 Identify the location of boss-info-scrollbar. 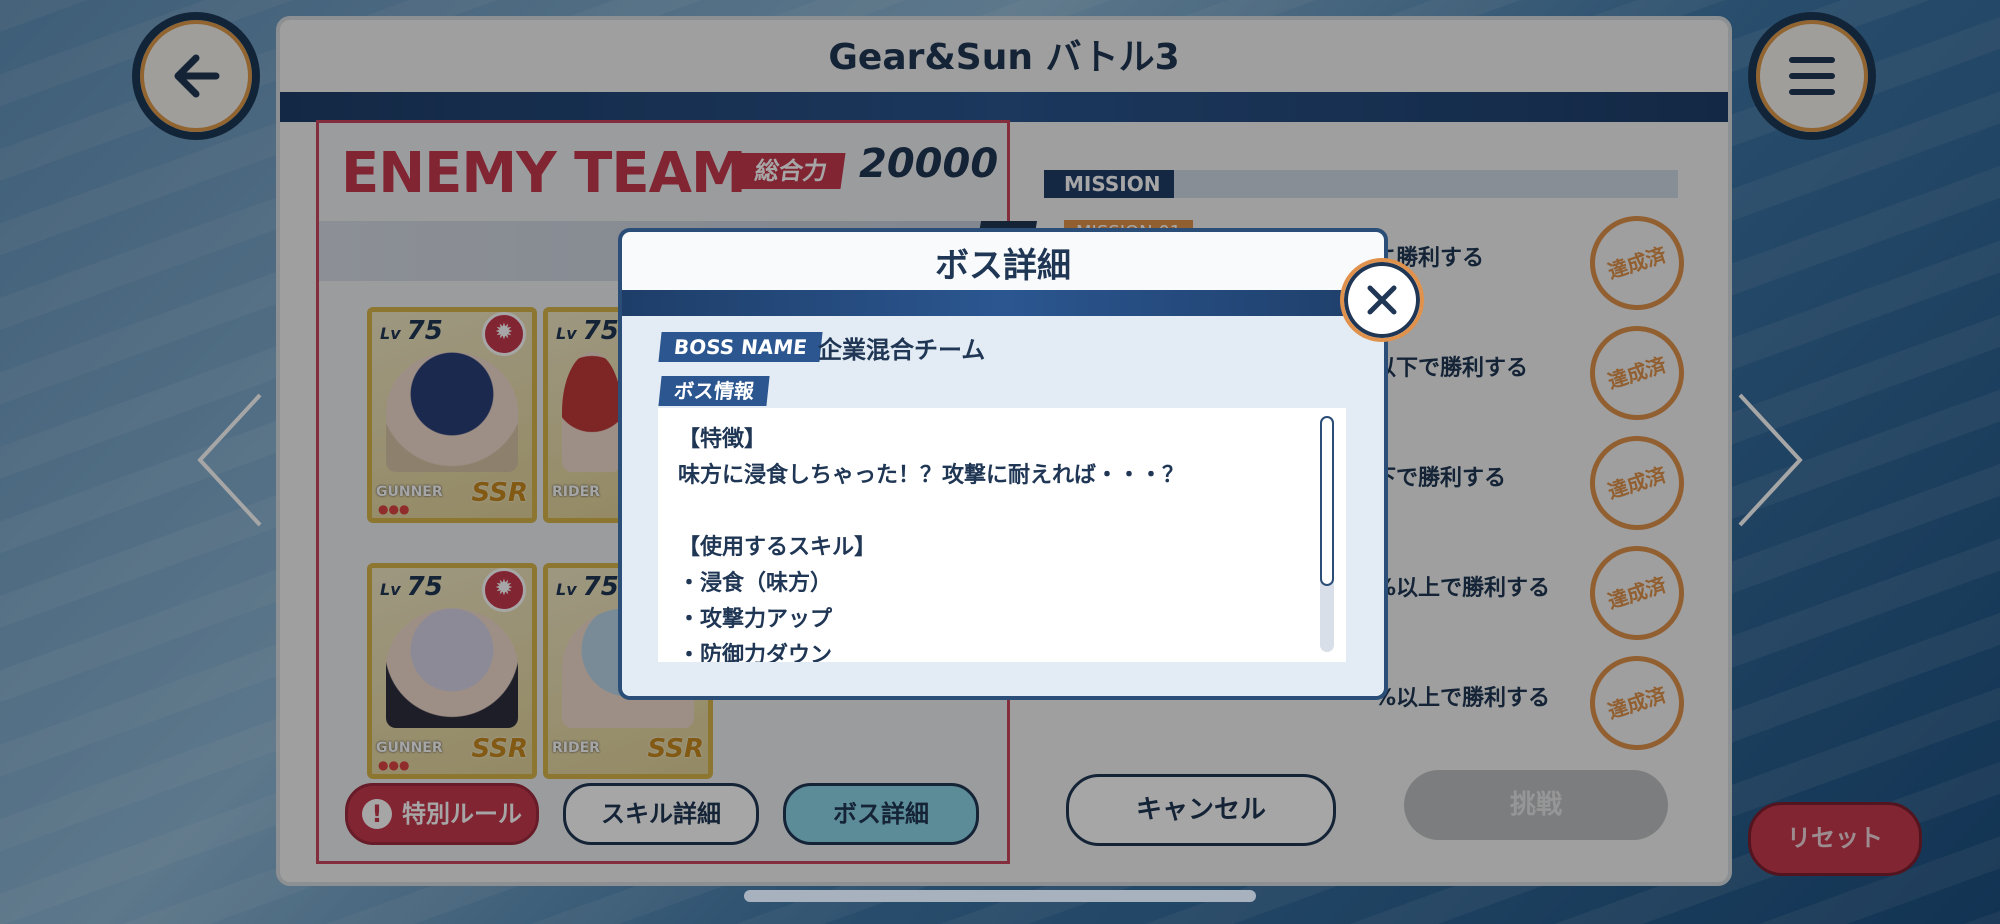
(1327, 534).